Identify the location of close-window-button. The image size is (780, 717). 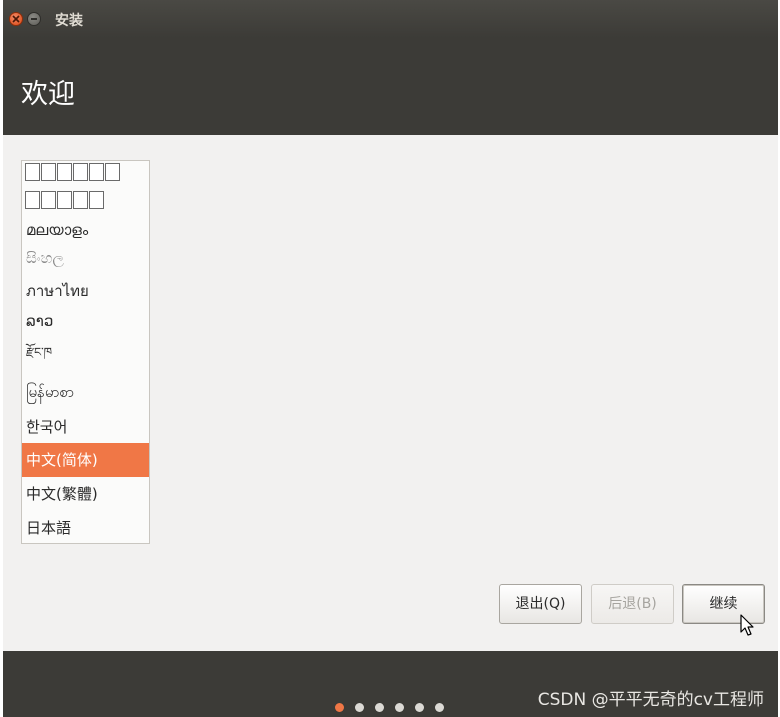
(16, 19).